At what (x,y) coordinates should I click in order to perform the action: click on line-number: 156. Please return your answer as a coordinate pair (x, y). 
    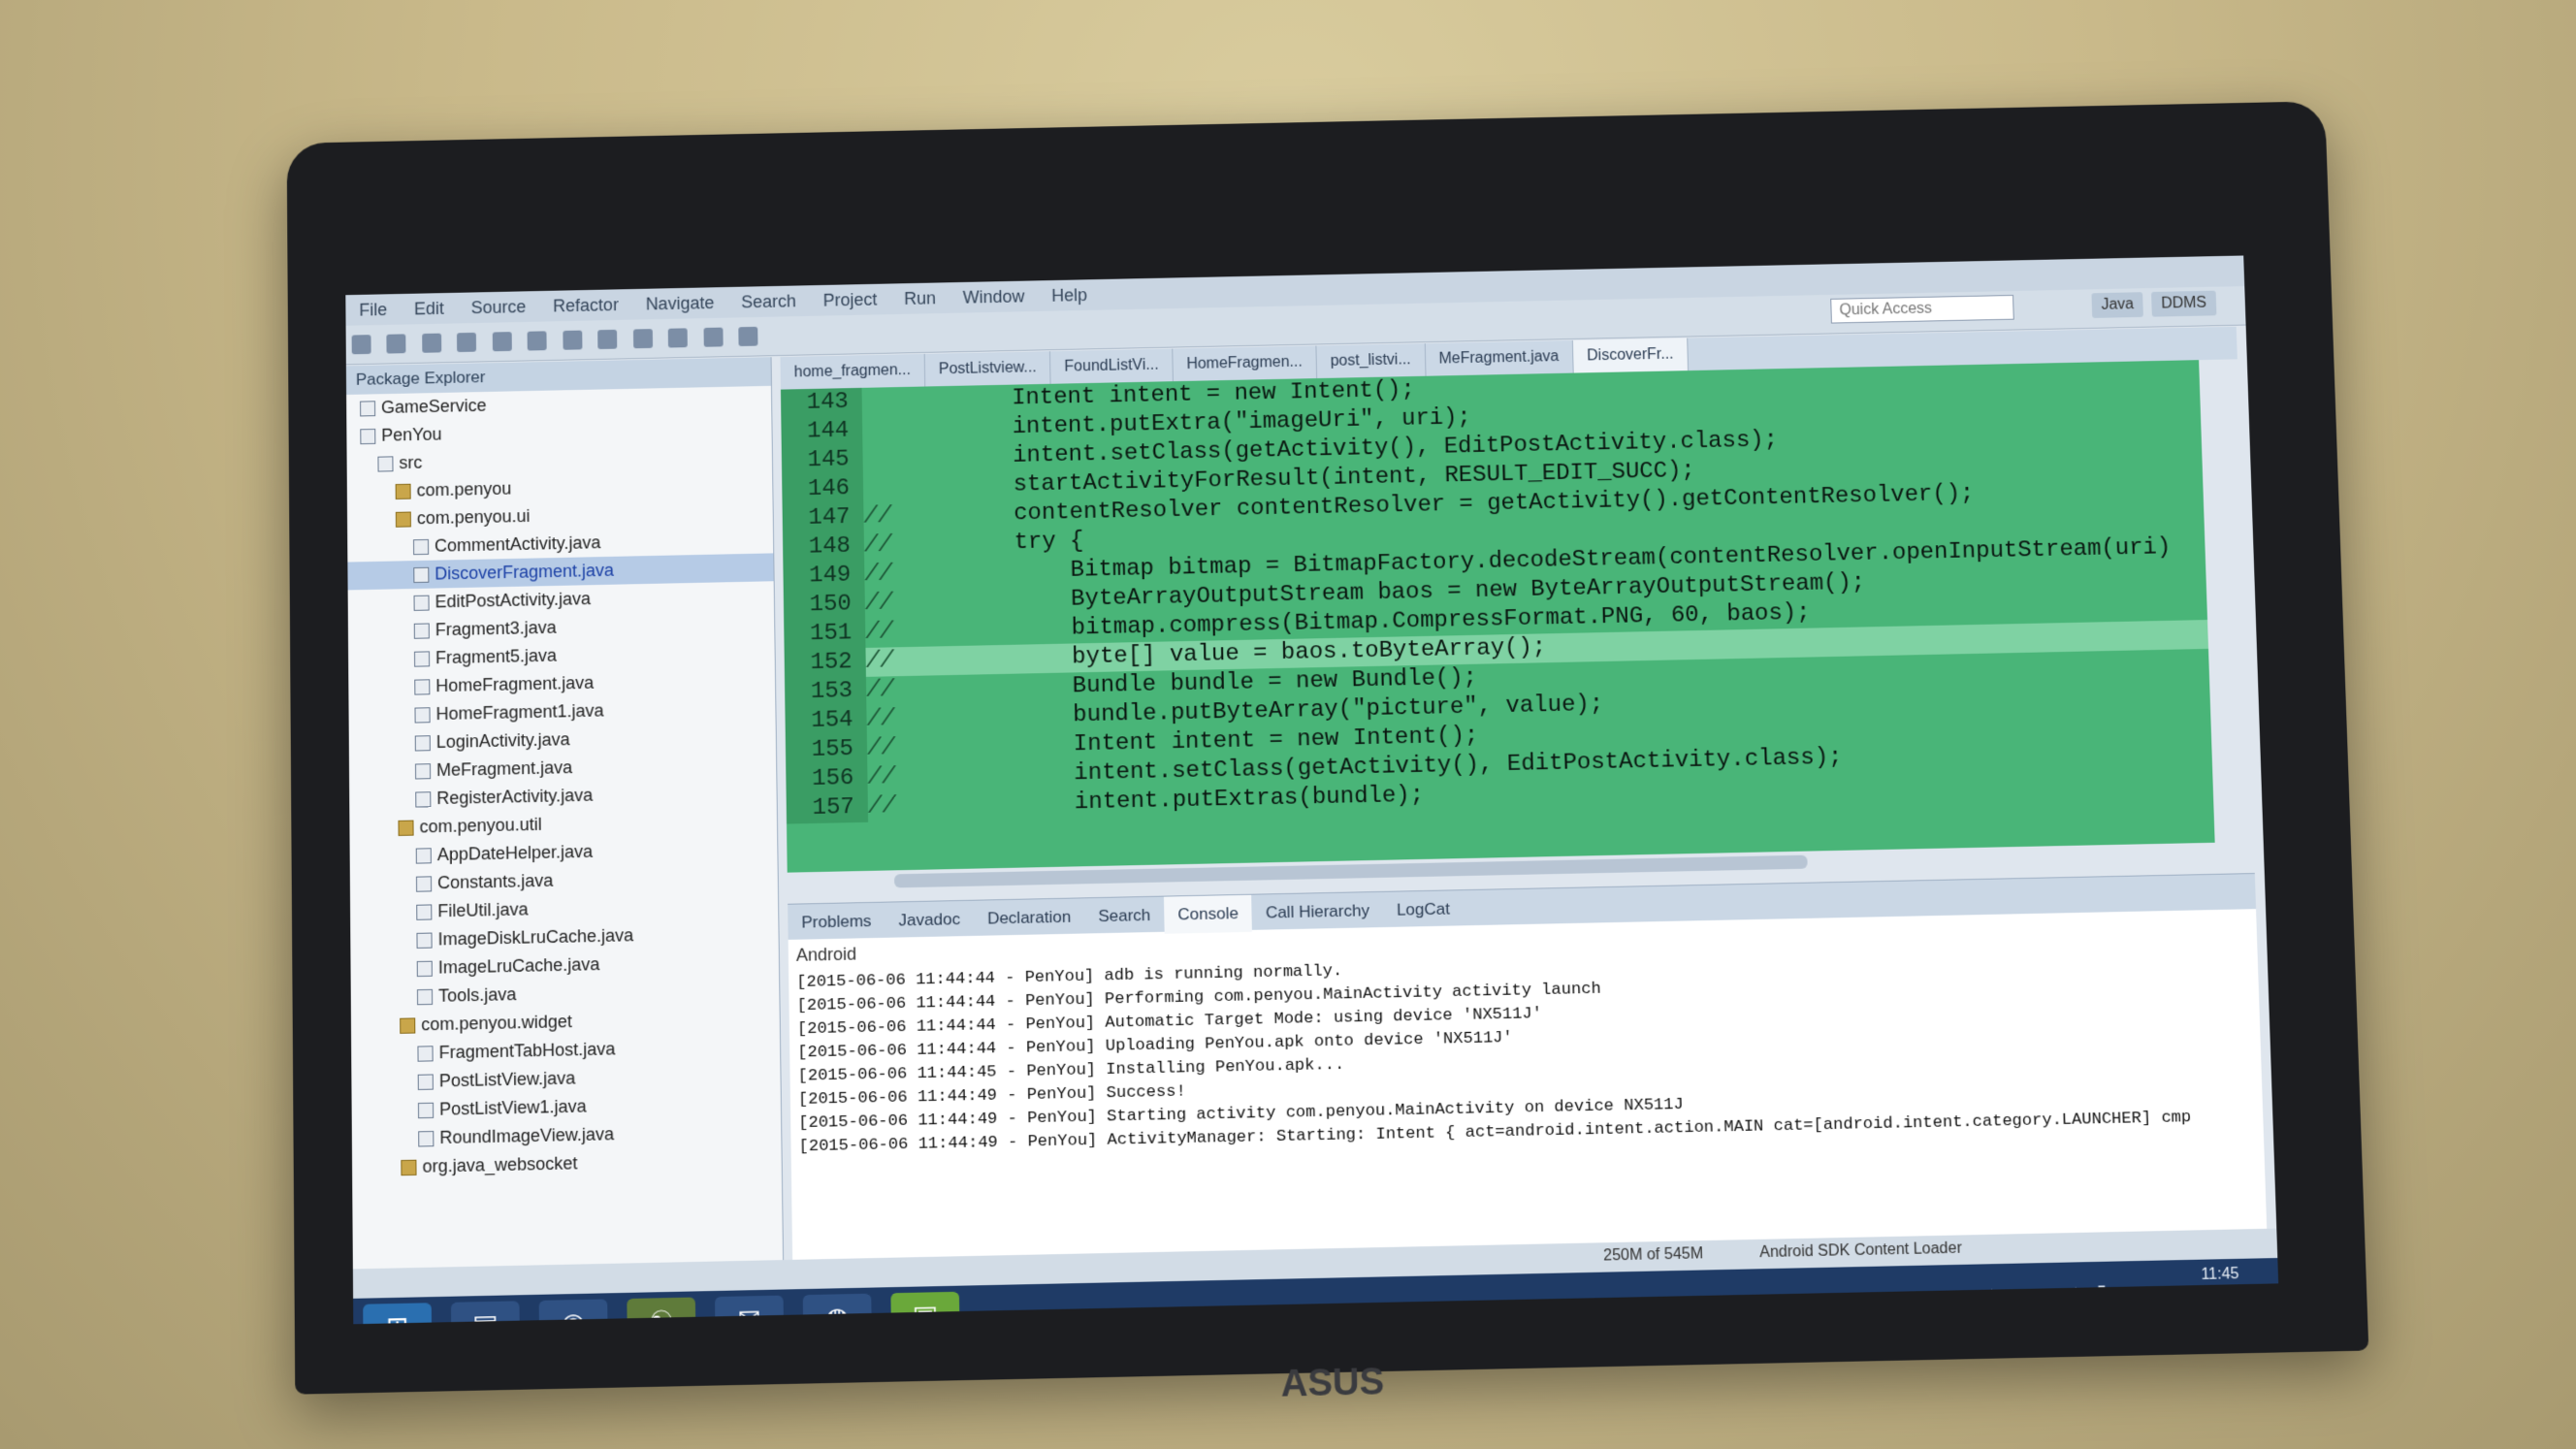
    Looking at the image, I should click on (827, 779).